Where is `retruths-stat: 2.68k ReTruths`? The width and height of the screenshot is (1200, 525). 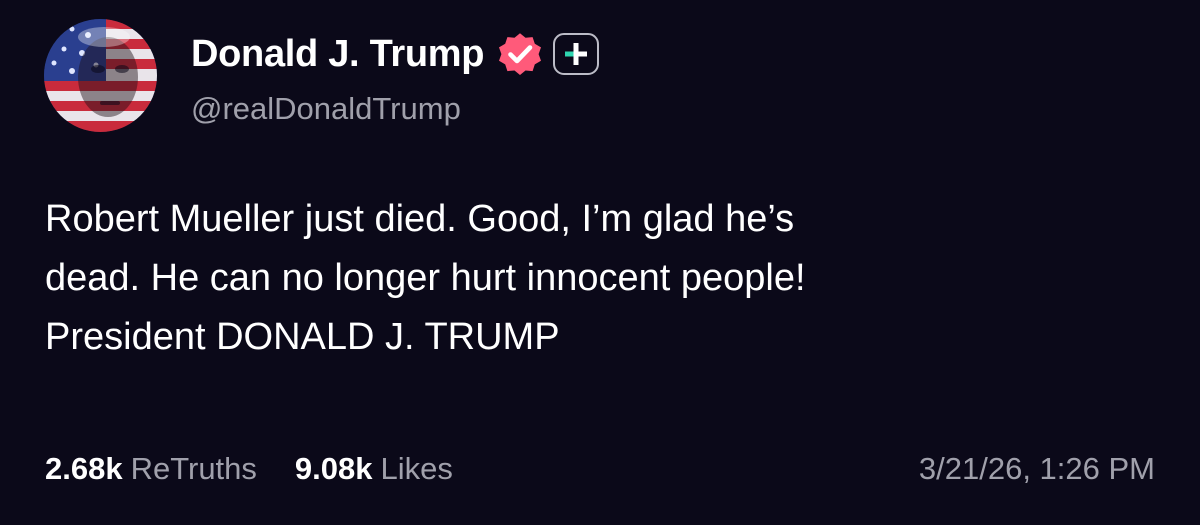 retruths-stat: 2.68k ReTruths is located at coordinates (151, 469).